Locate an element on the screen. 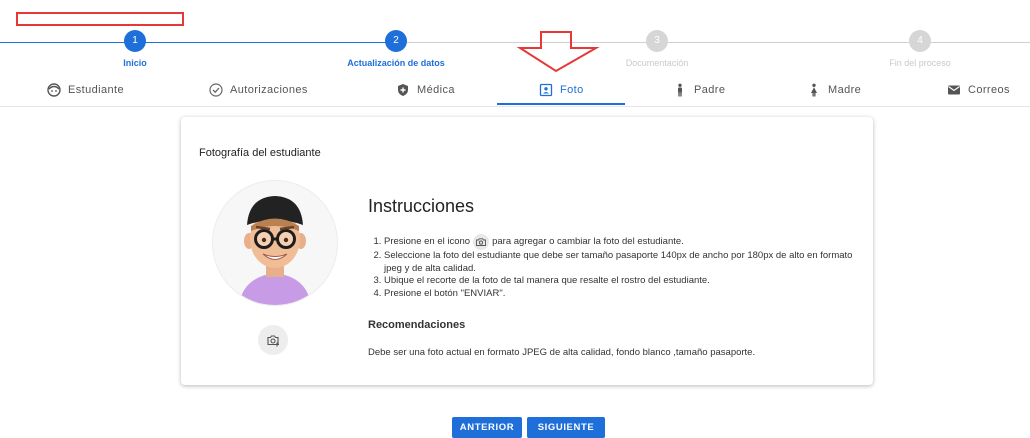  step-number: 3 is located at coordinates (657, 41).